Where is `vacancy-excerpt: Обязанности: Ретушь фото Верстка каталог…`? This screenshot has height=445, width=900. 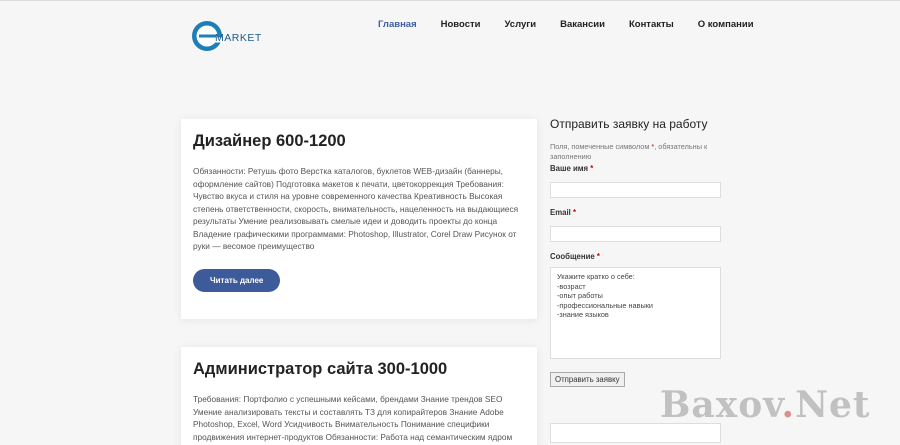
vacancy-excerpt: Обязанности: Ретушь фото Верстка каталог… is located at coordinates (356, 208).